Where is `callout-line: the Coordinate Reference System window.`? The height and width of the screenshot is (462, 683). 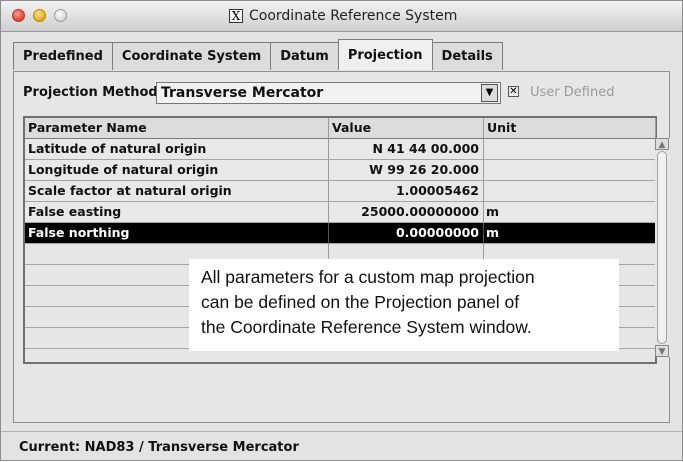 callout-line: the Coordinate Reference System window. is located at coordinates (366, 327).